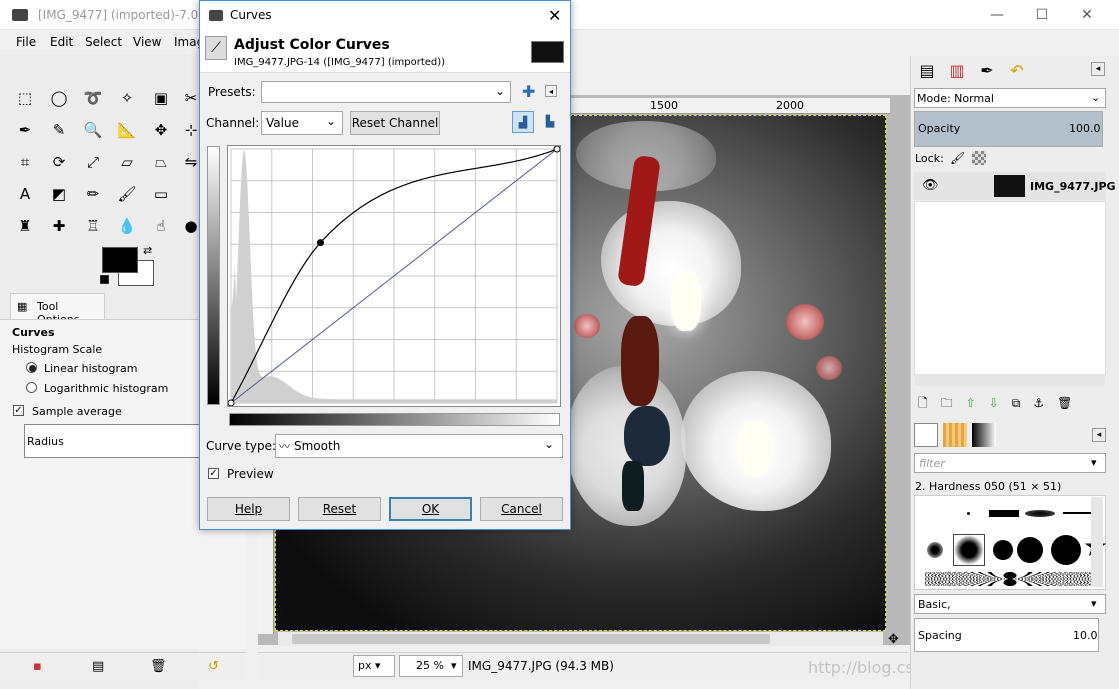 This screenshot has height=689, width=1119. What do you see at coordinates (454, 665) in the screenshot?
I see `zoom-dropdown-icon: ▾` at bounding box center [454, 665].